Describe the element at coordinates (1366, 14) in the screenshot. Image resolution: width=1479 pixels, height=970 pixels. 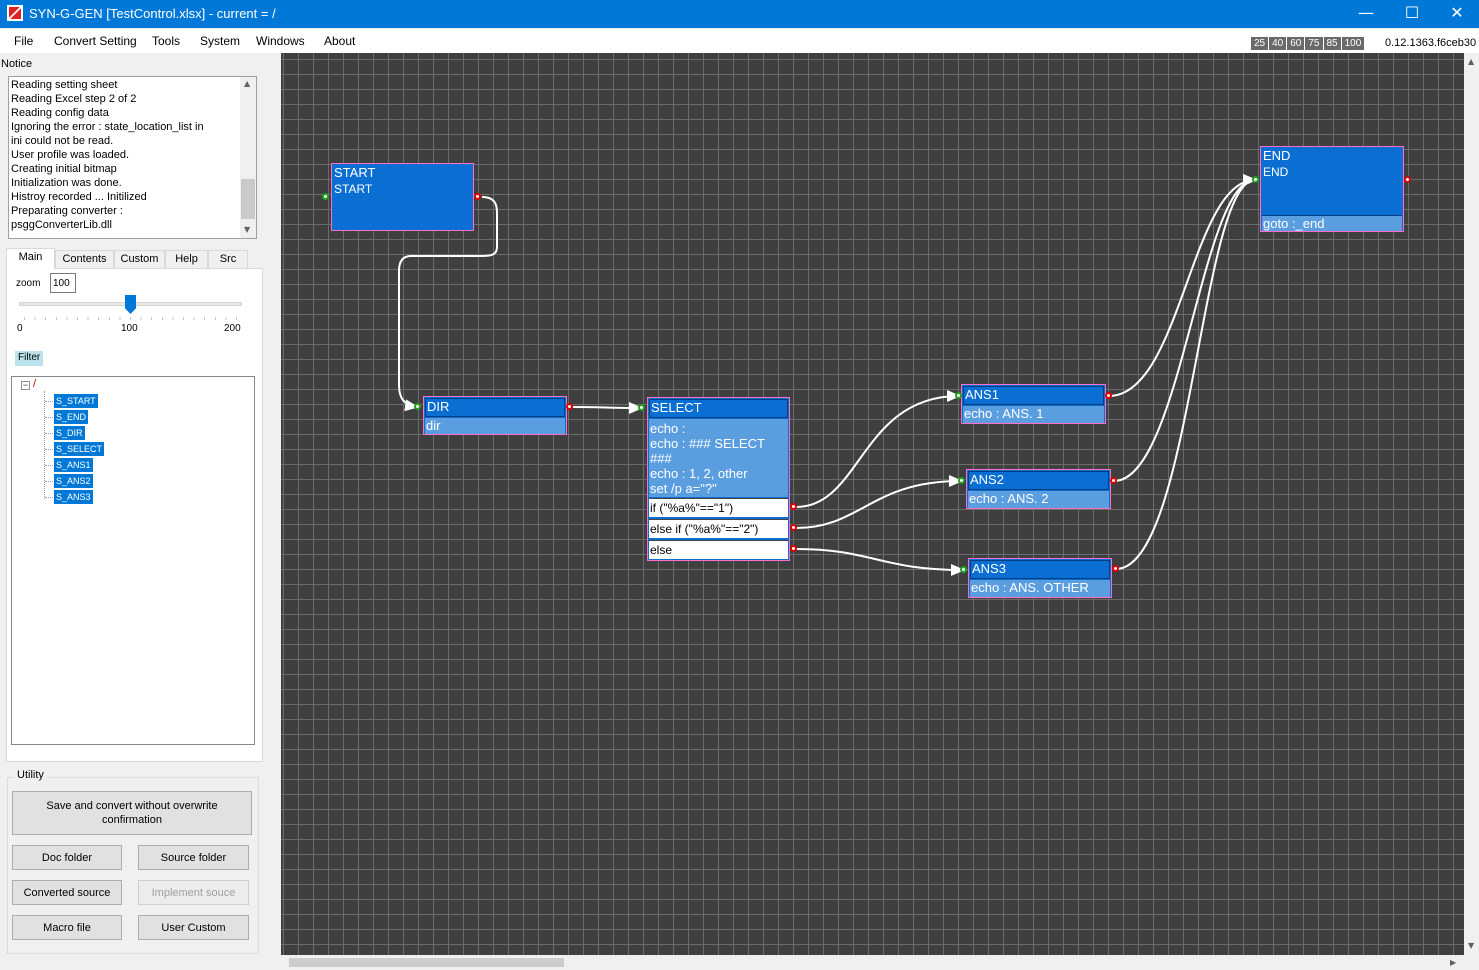
I see `minimize-button: —` at that location.